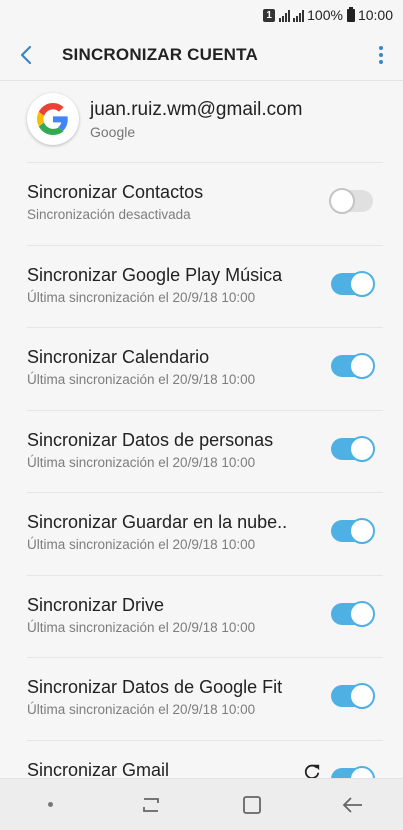  I want to click on back-arrow-icon, so click(352, 804).